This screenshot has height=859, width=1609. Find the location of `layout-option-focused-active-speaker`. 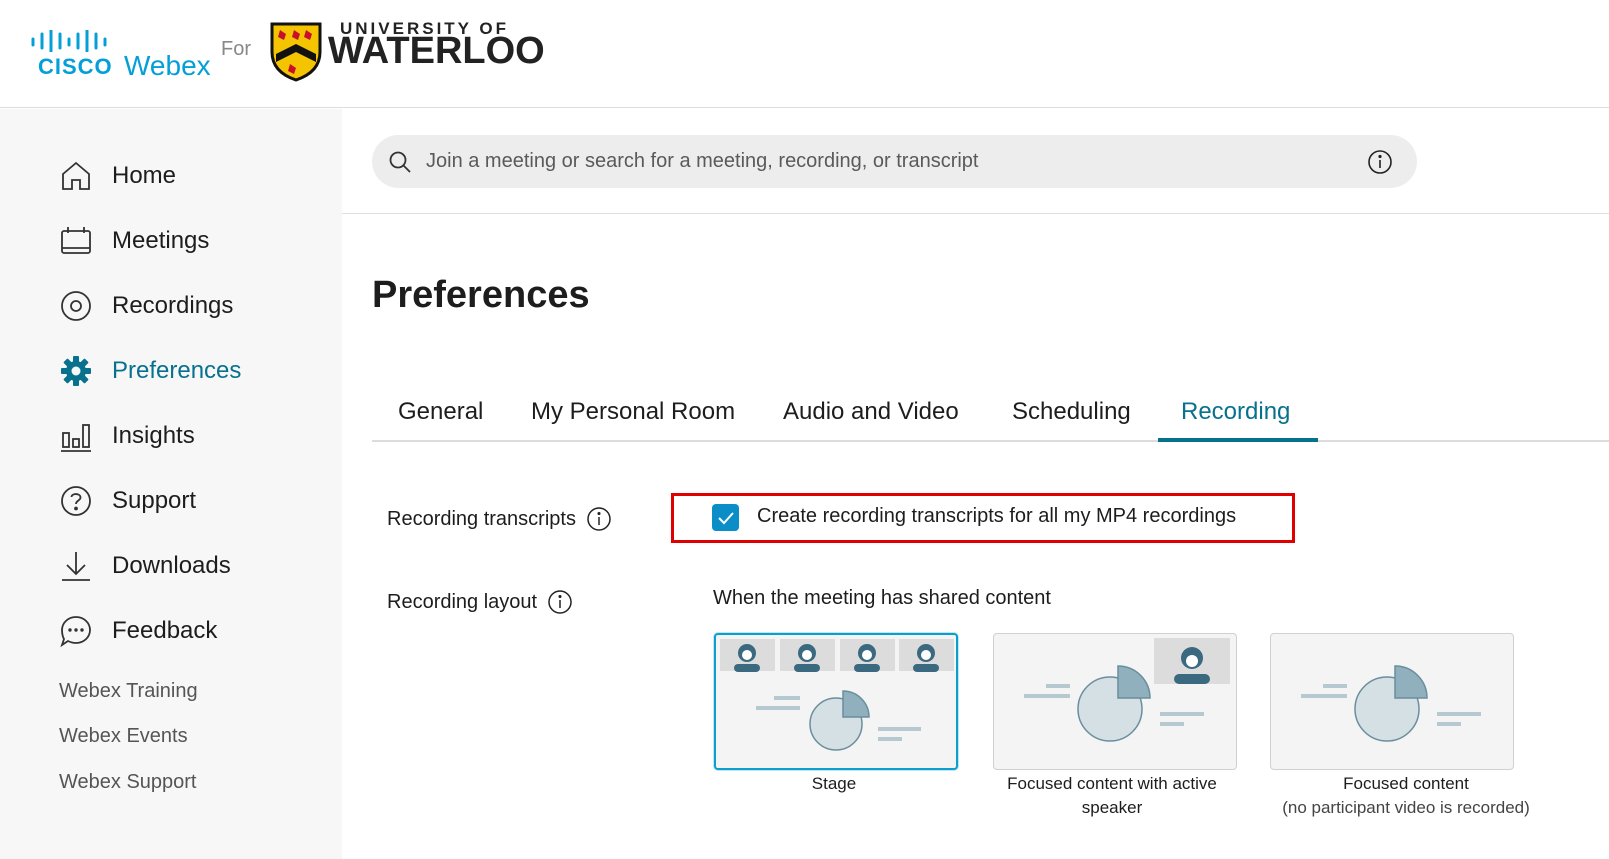

layout-option-focused-active-speaker is located at coordinates (1115, 701).